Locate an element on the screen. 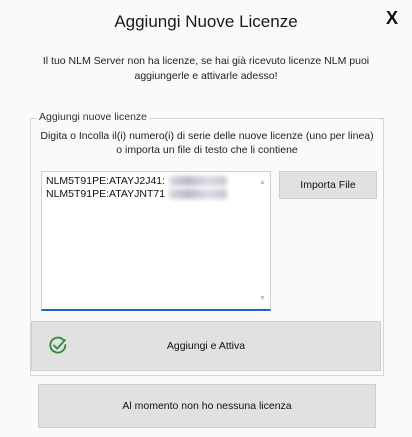 This screenshot has height=437, width=412. add-and-activate-button: Aggiungi e Attiva is located at coordinates (206, 346).